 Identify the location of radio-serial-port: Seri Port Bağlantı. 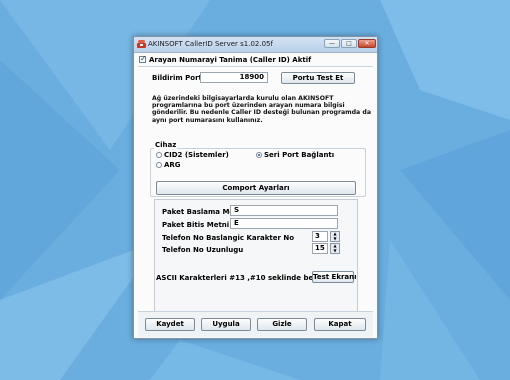
(295, 155).